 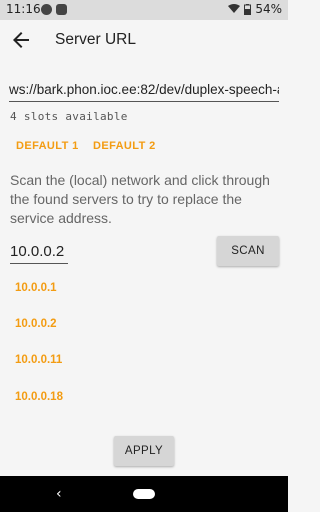 What do you see at coordinates (46, 9) in the screenshot?
I see `notification-circle-icon` at bounding box center [46, 9].